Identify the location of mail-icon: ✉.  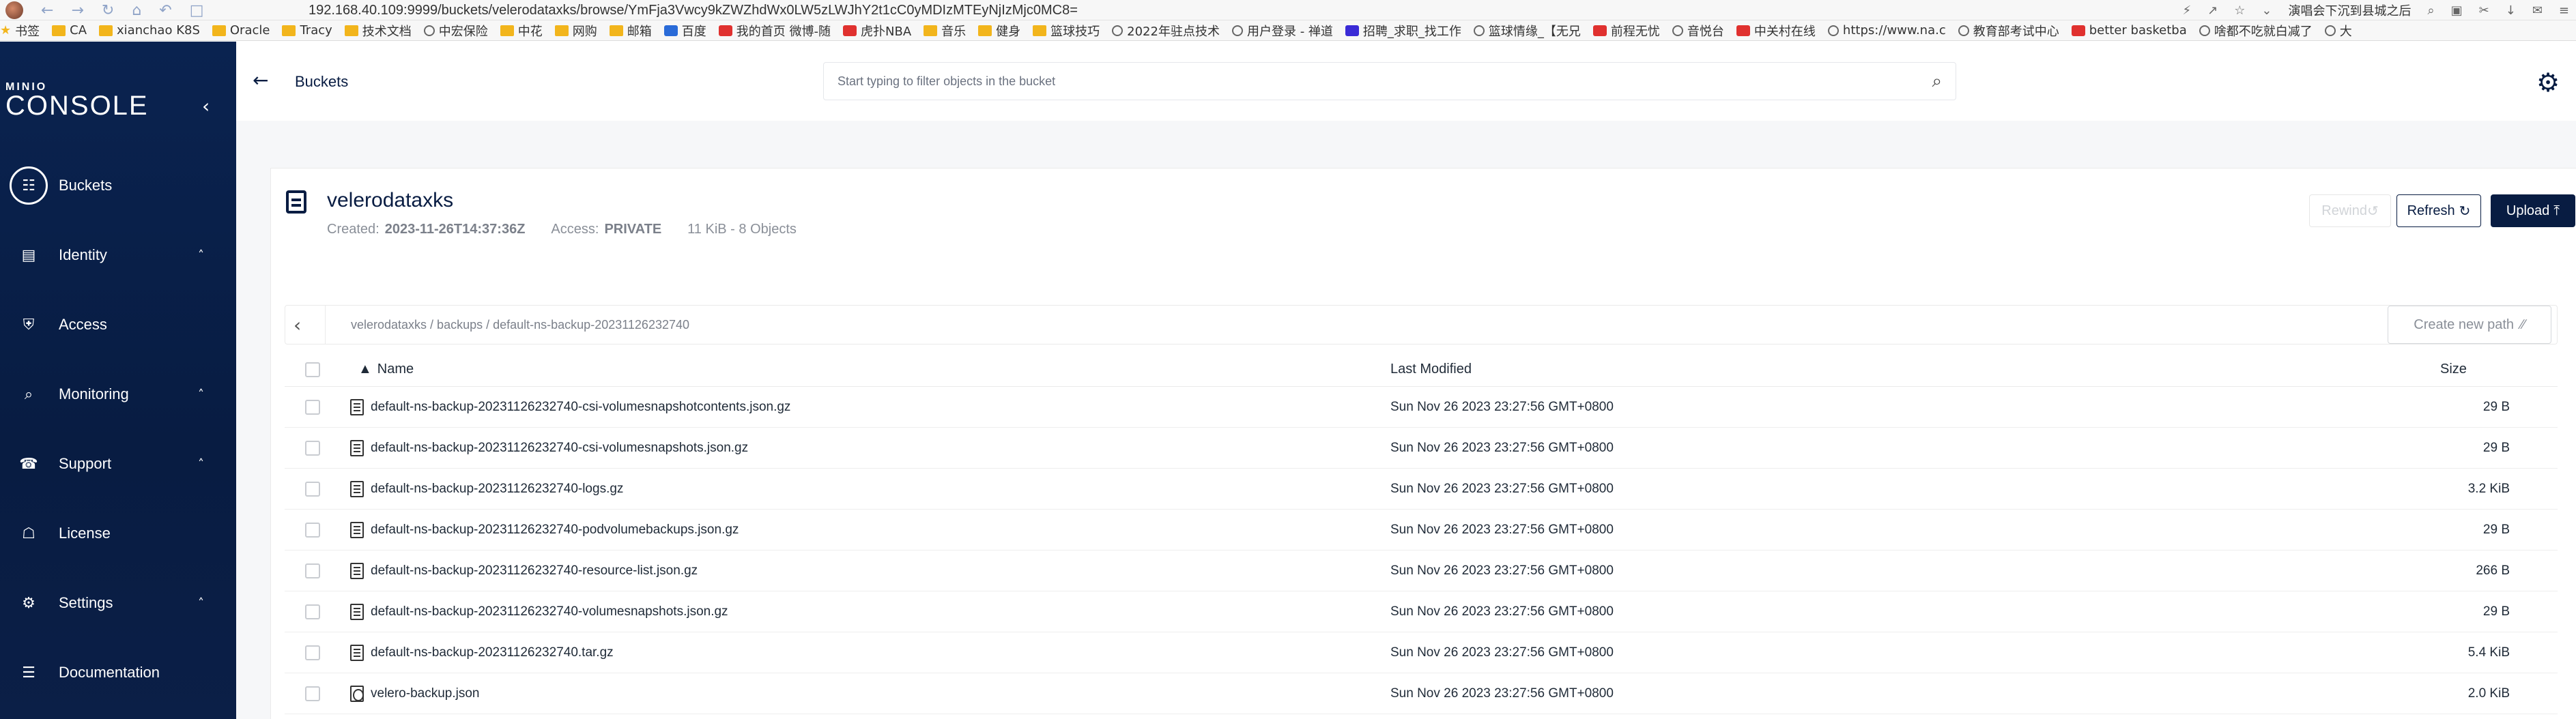
(2537, 10).